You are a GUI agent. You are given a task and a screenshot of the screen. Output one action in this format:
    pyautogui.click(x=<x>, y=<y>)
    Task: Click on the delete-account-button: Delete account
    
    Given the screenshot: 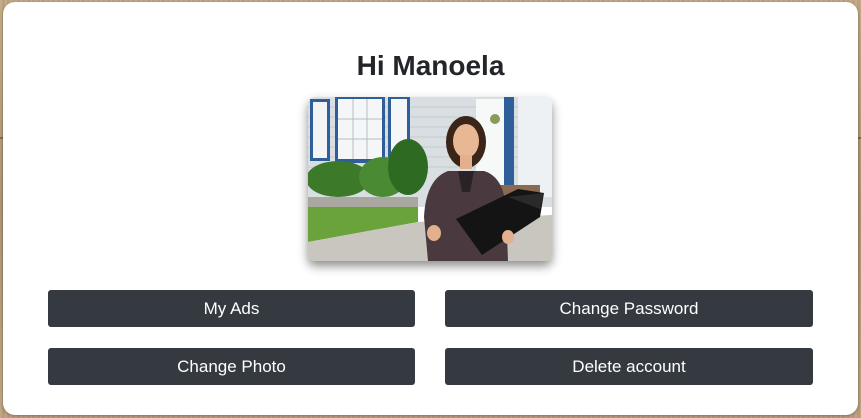 What is the action you would take?
    pyautogui.click(x=629, y=366)
    